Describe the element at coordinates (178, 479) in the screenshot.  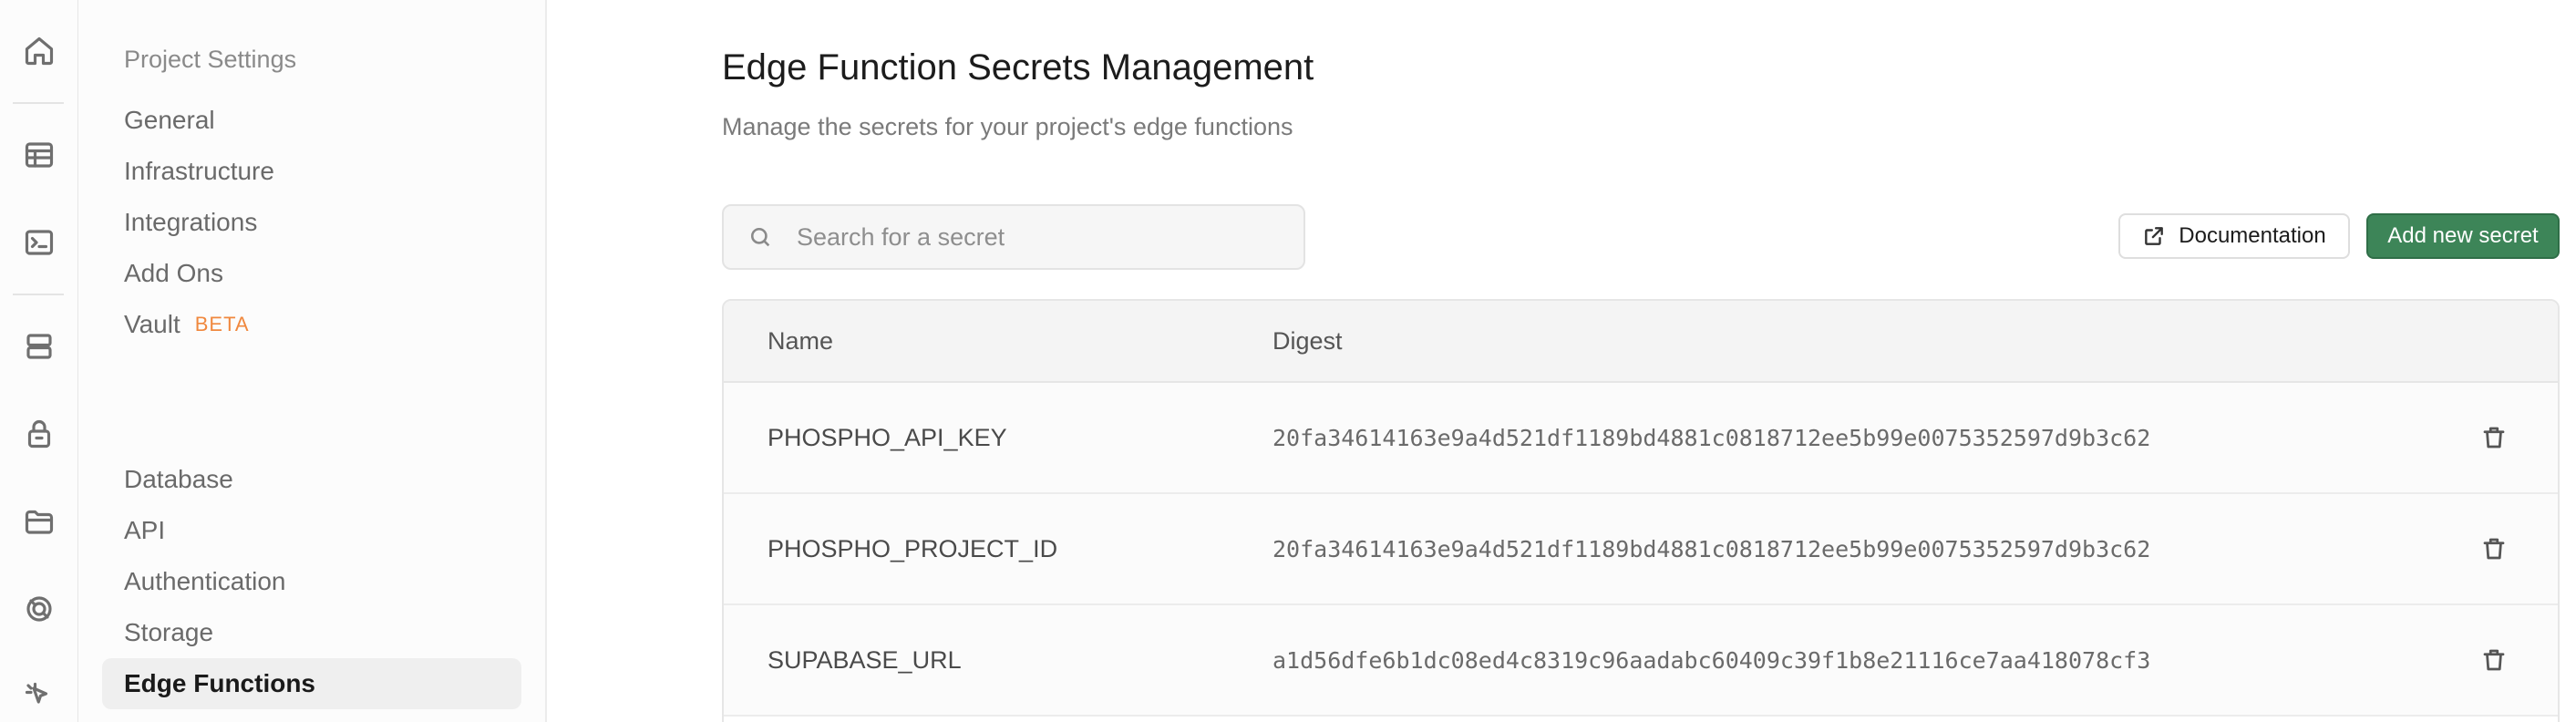
I see `sidebar-item-label: Database` at that location.